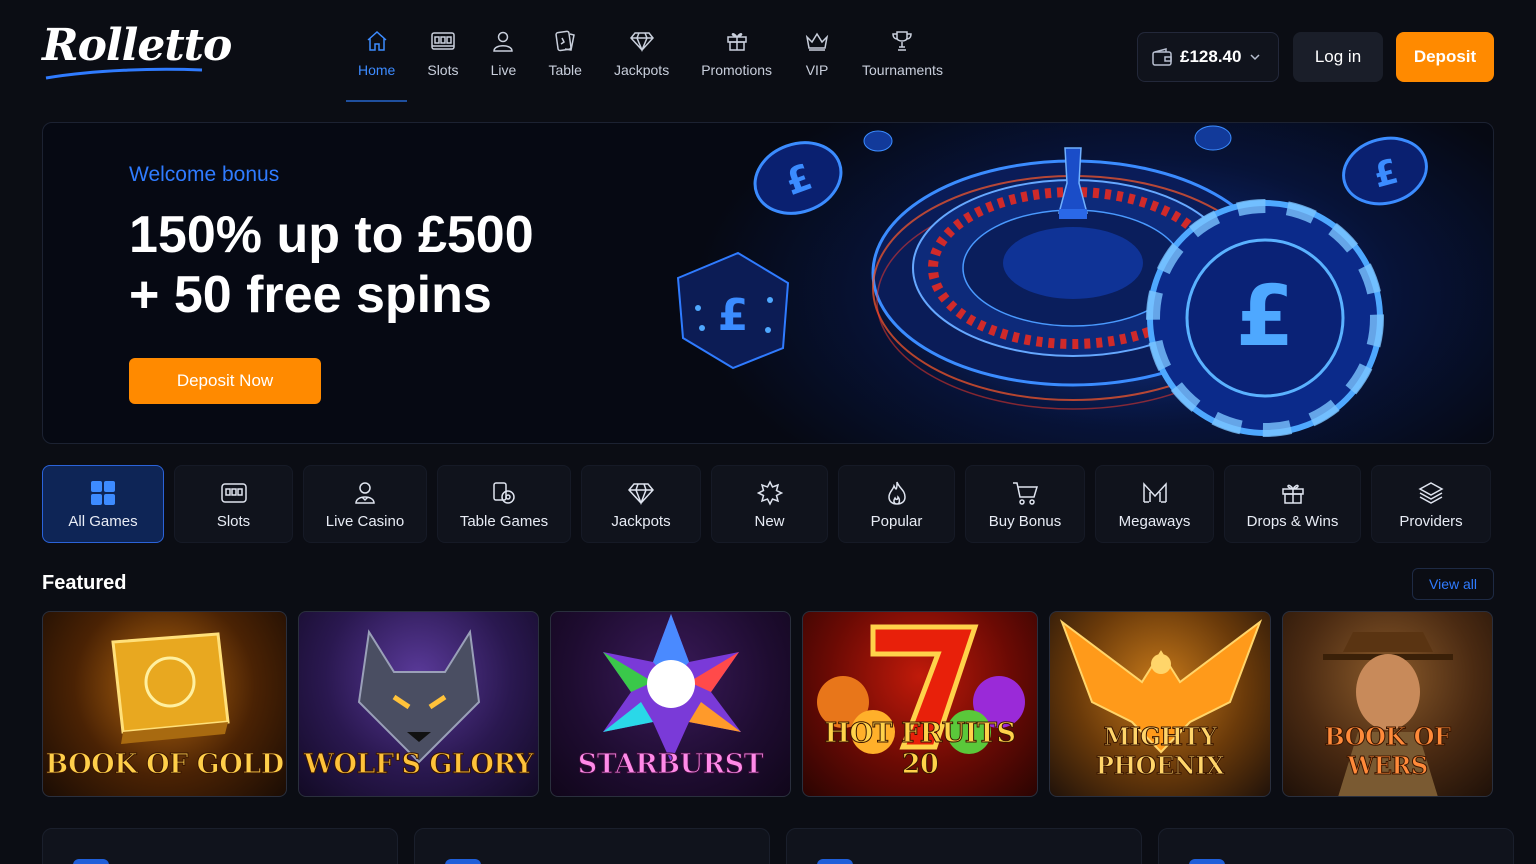 The width and height of the screenshot is (1536, 864). Describe the element at coordinates (331, 265) in the screenshot. I see `hero-title: 150% up to £500 + 50 free spins` at that location.